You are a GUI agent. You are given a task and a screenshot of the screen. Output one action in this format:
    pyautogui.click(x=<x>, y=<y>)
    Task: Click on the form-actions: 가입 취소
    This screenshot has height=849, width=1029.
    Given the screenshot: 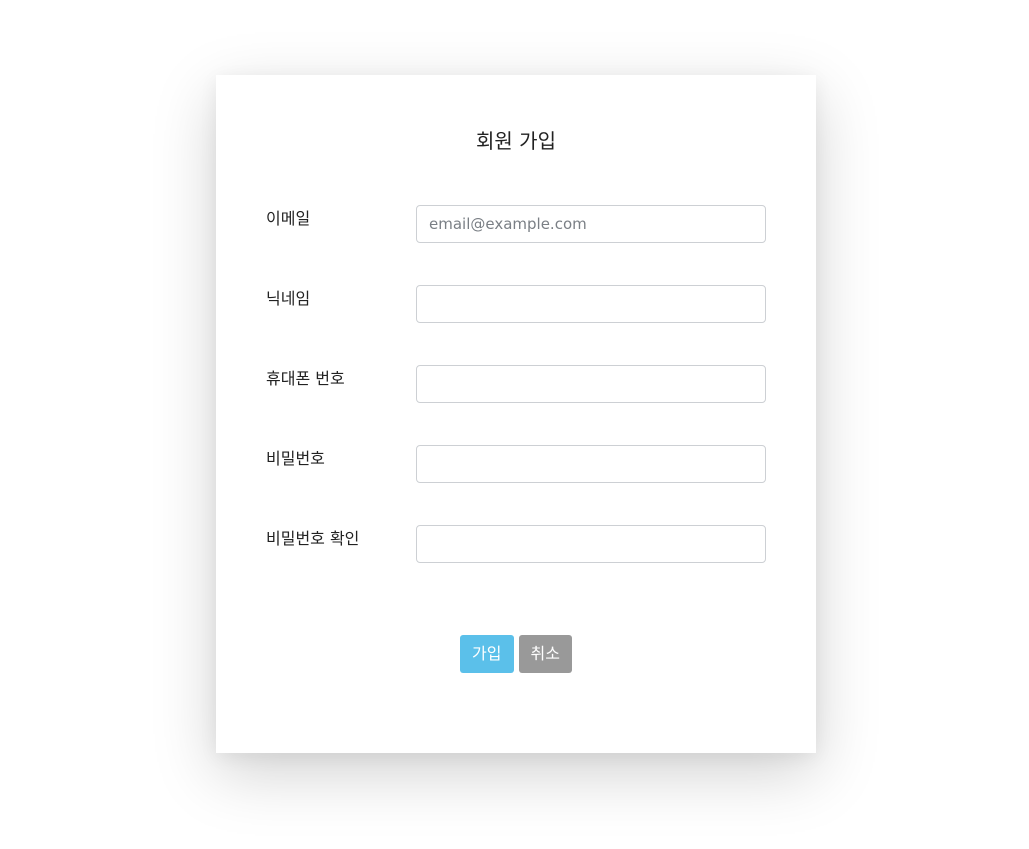 What is the action you would take?
    pyautogui.click(x=516, y=654)
    